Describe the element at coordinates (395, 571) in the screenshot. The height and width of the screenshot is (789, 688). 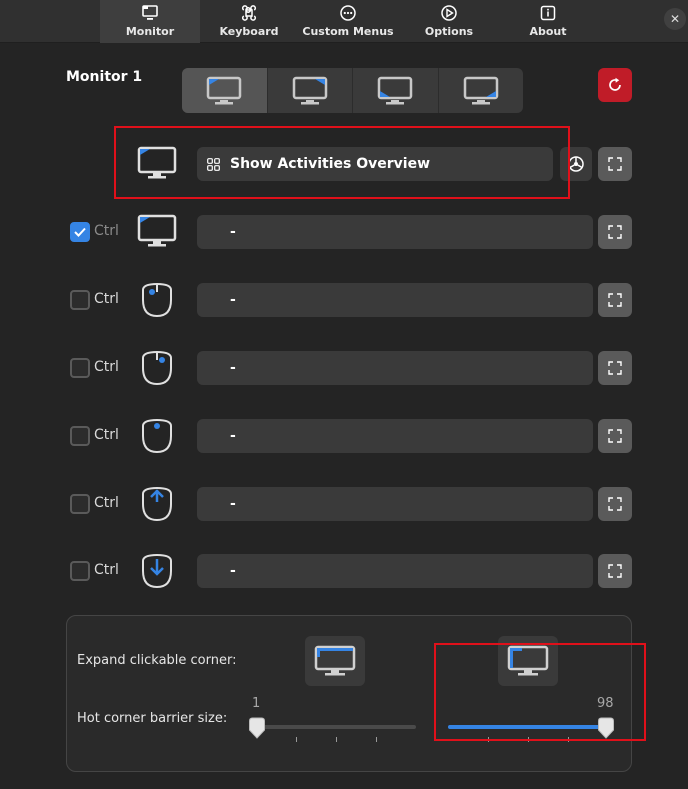
I see `action-select-6: -` at that location.